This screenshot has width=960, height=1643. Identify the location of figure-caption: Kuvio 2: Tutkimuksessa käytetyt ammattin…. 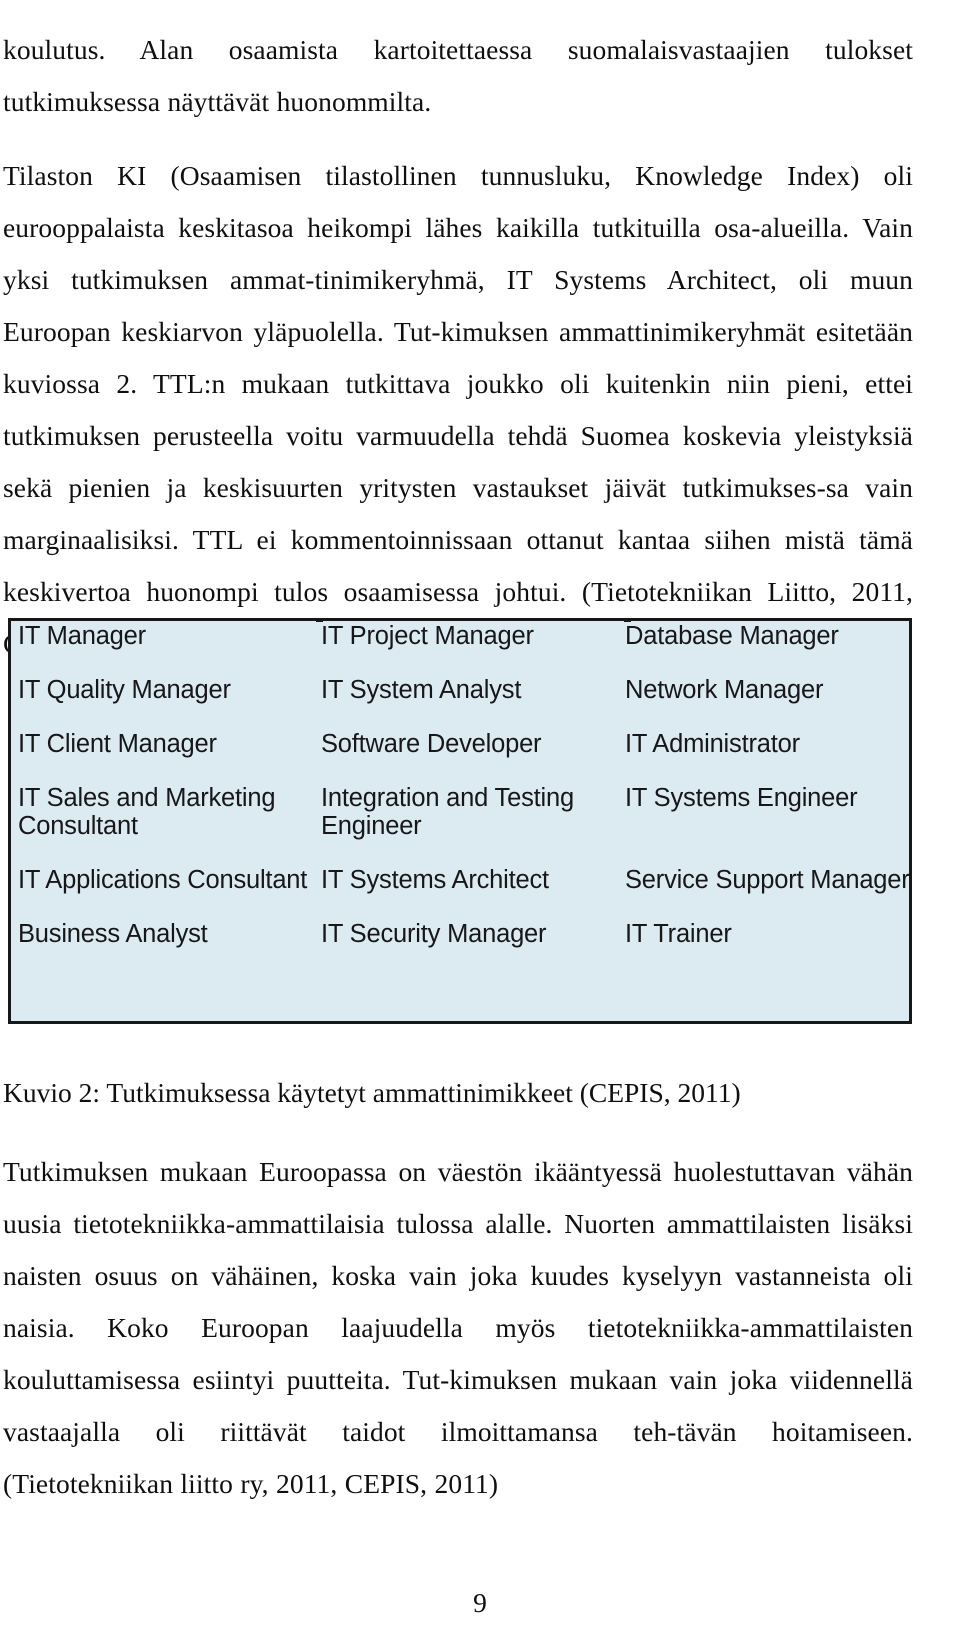
(372, 1092).